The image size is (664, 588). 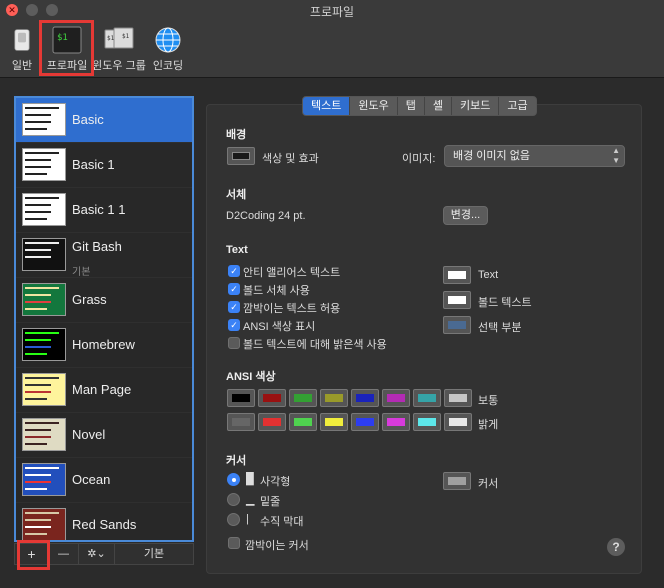 I want to click on profile-name: Man Page, so click(x=102, y=389).